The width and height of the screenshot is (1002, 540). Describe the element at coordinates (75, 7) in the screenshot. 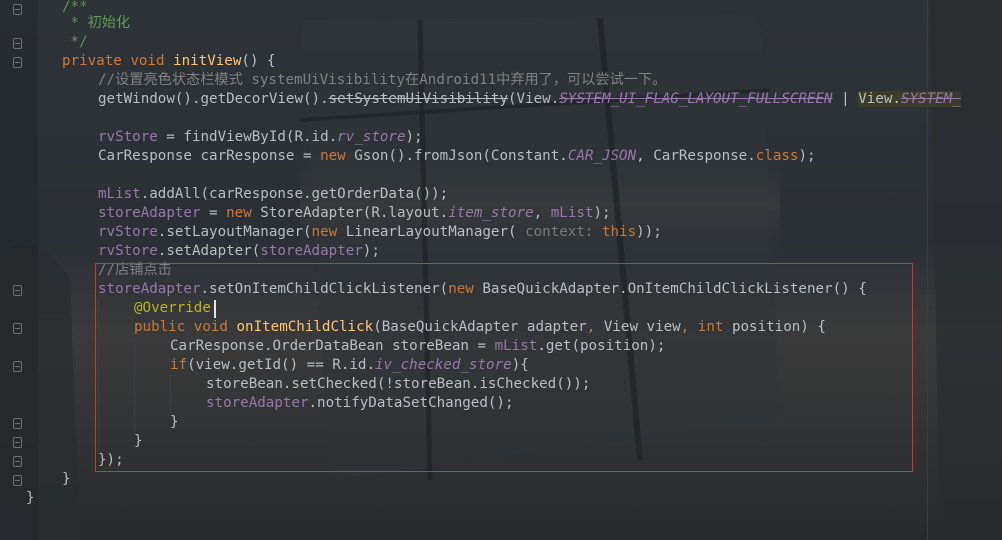

I see `code-token: /**` at that location.